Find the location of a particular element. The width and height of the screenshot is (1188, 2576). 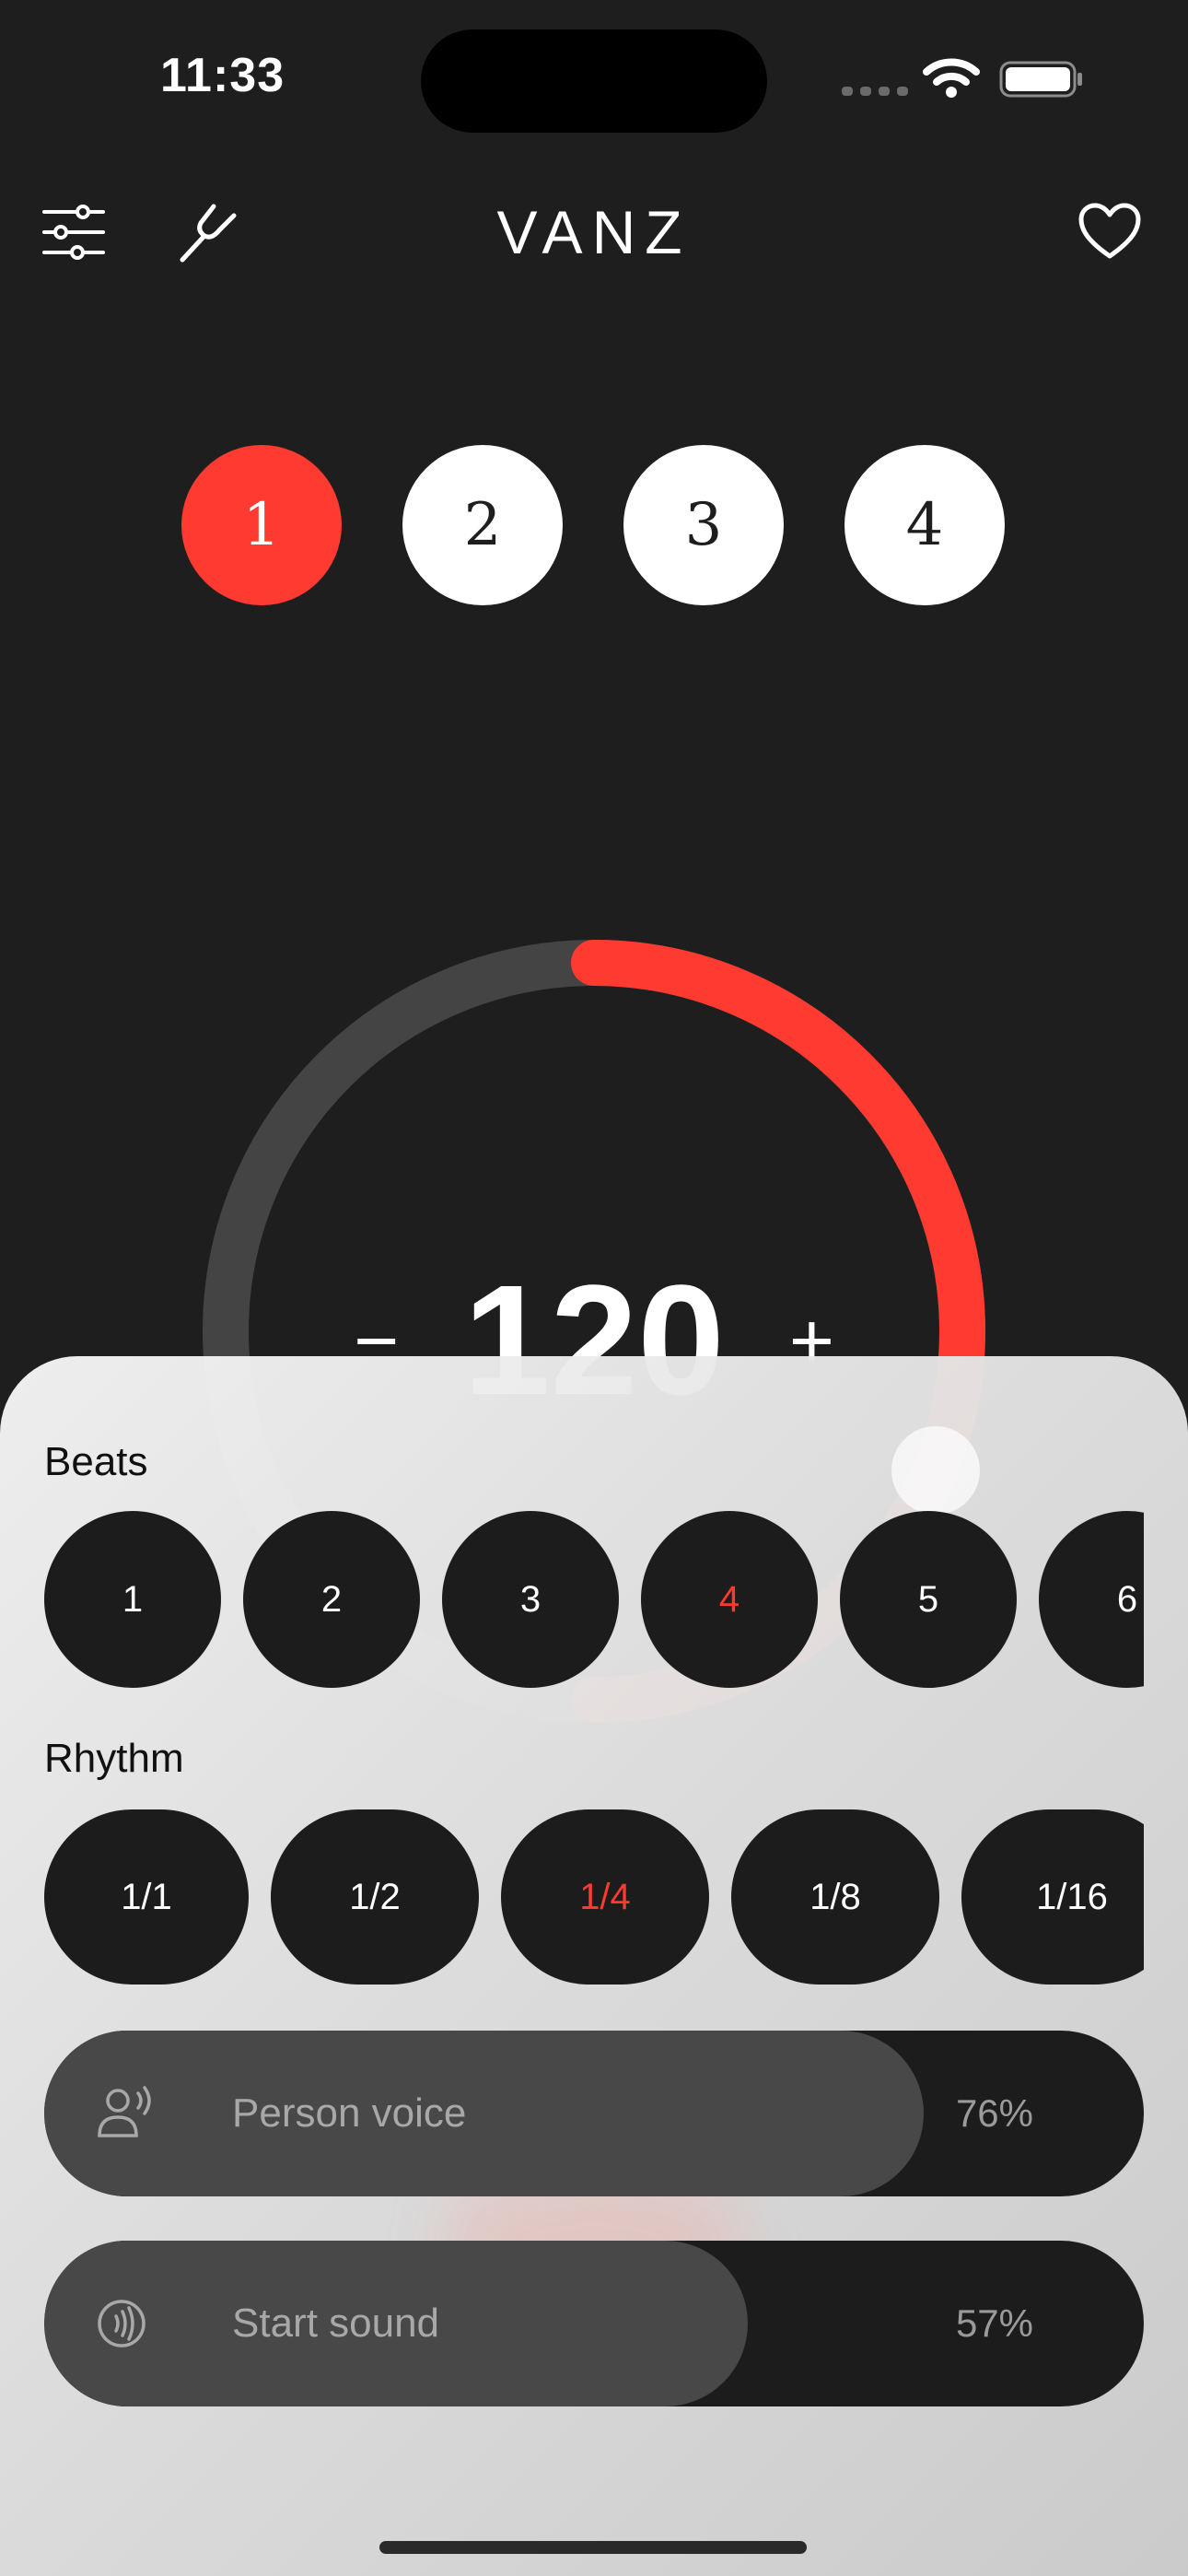

rhythm-option: 1/16 is located at coordinates (1052, 1897).